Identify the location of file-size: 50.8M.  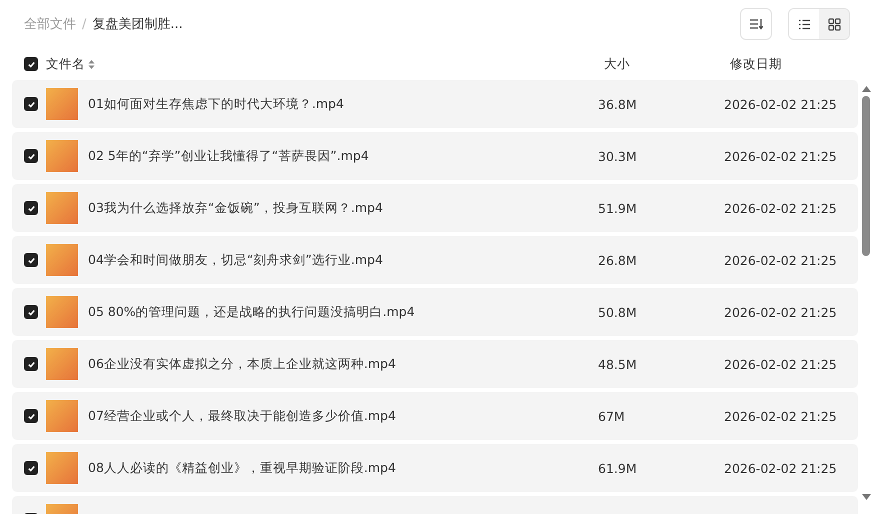
(618, 312).